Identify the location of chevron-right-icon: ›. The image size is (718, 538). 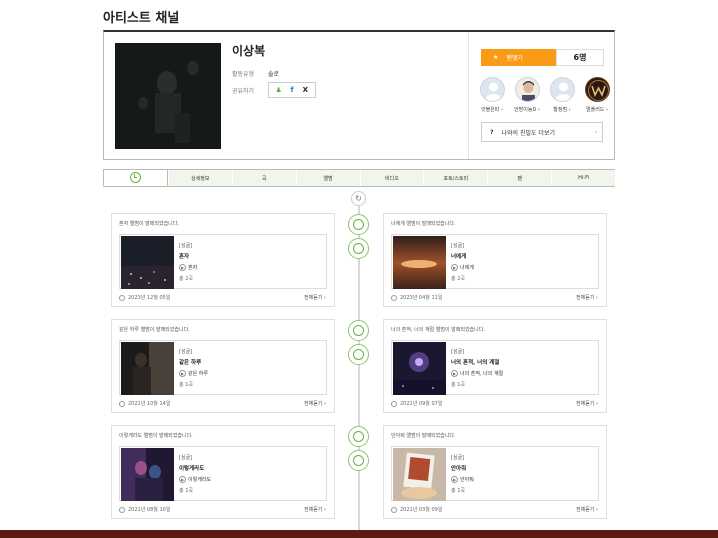
(595, 132).